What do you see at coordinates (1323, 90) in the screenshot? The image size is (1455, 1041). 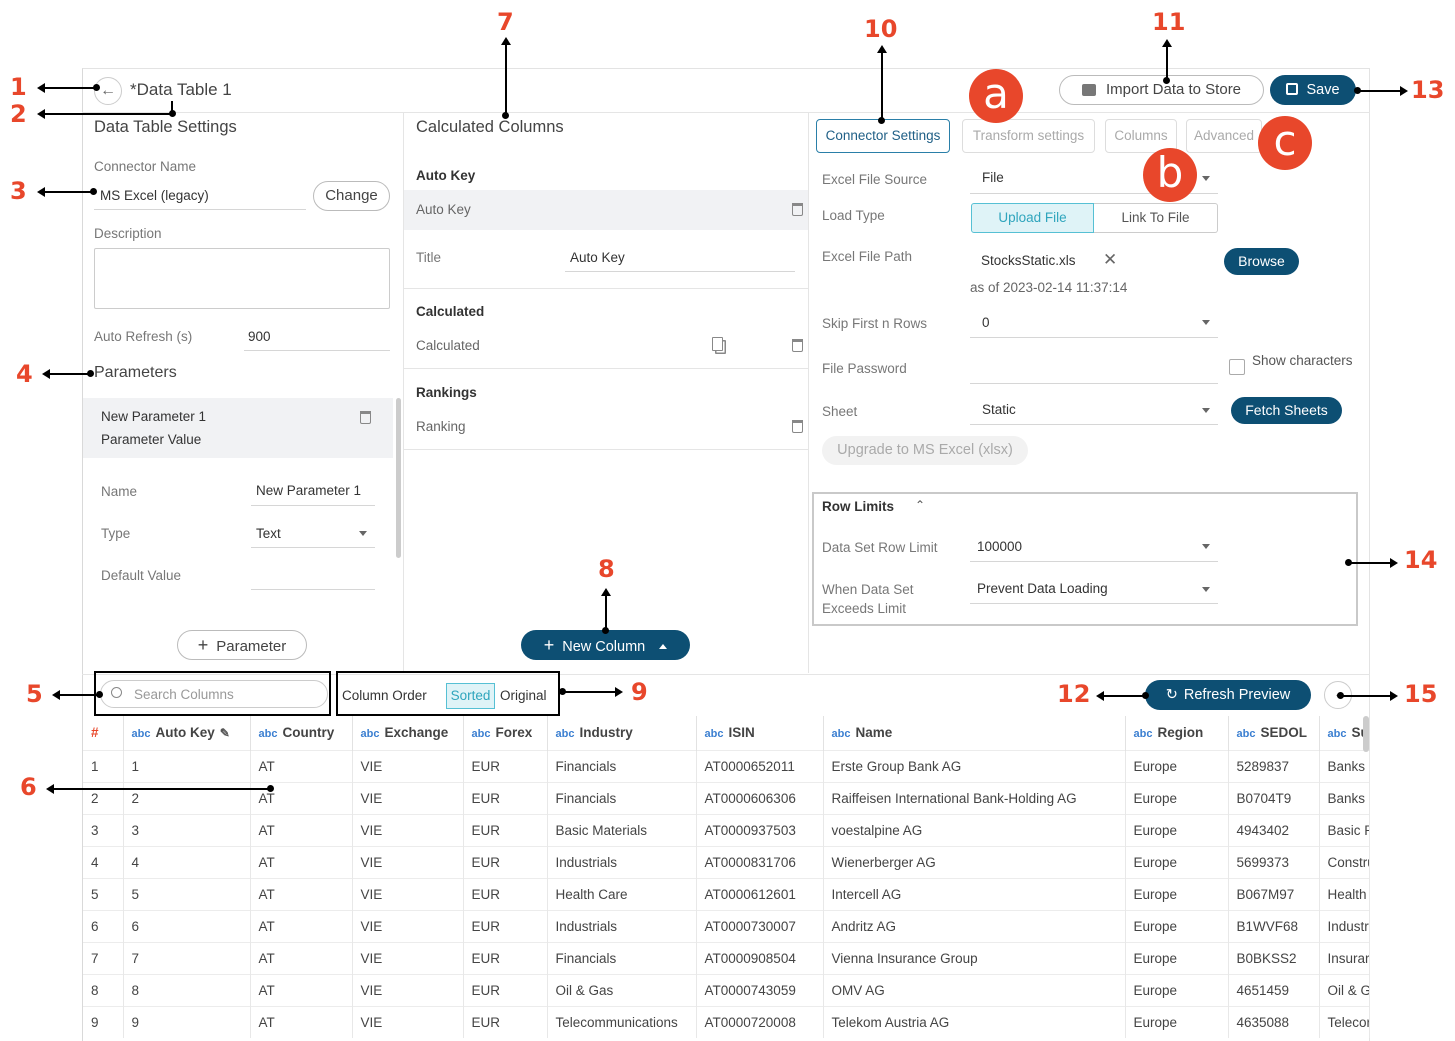 I see `save-label: Save` at bounding box center [1323, 90].